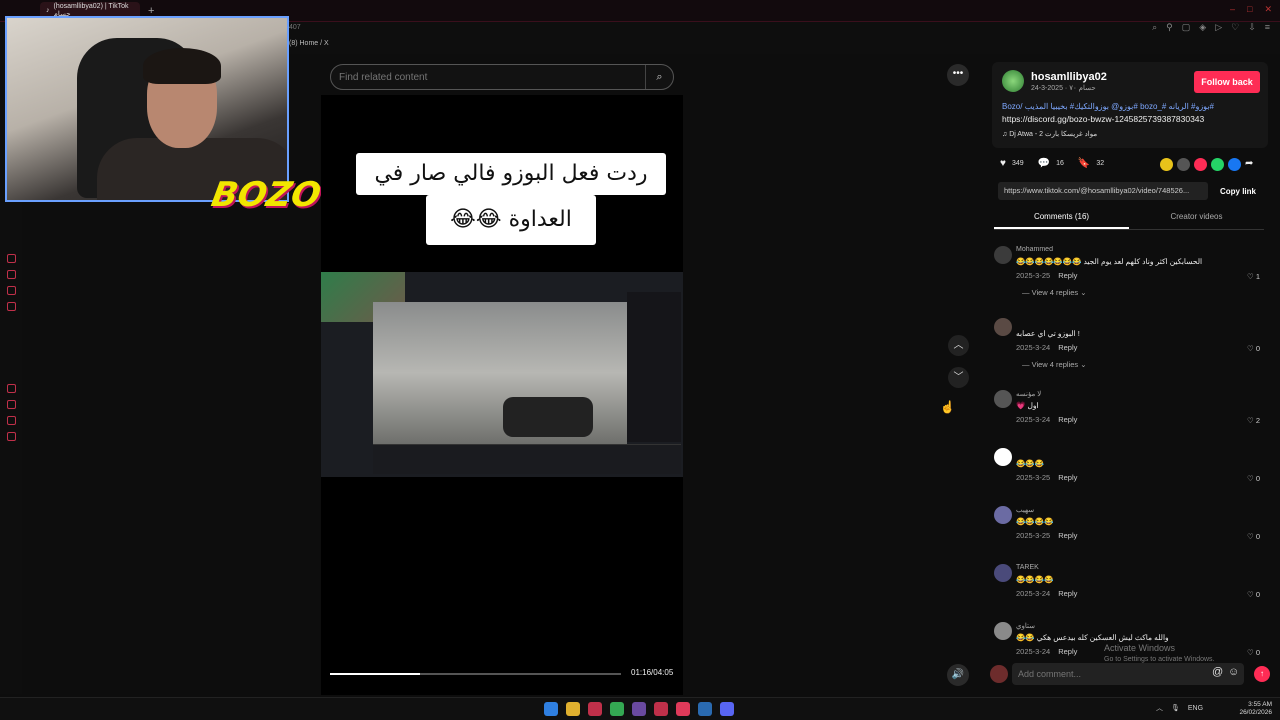  What do you see at coordinates (266, 195) in the screenshot?
I see `bozo-logo: BOZO` at bounding box center [266, 195].